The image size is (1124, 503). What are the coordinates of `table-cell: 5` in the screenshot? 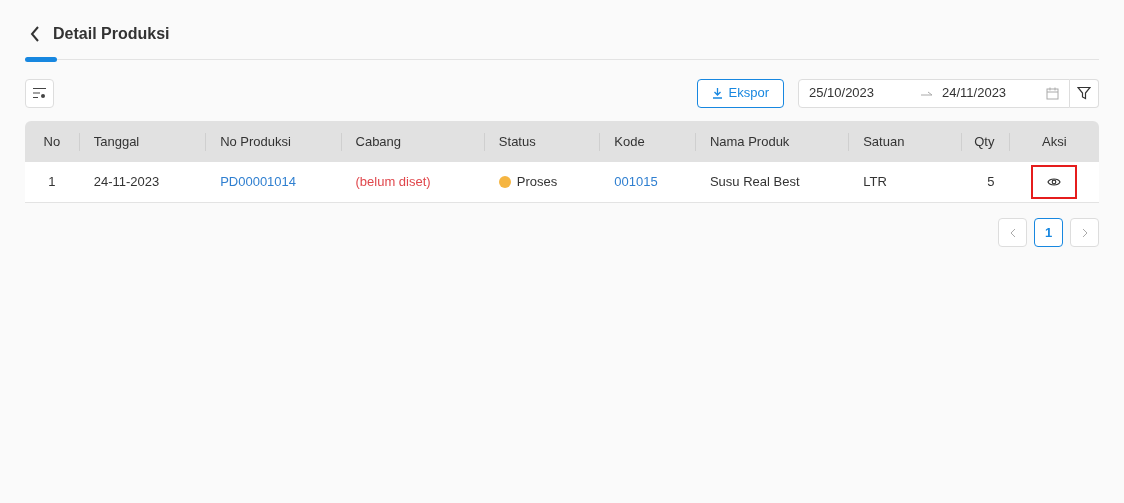 It's located at (991, 182).